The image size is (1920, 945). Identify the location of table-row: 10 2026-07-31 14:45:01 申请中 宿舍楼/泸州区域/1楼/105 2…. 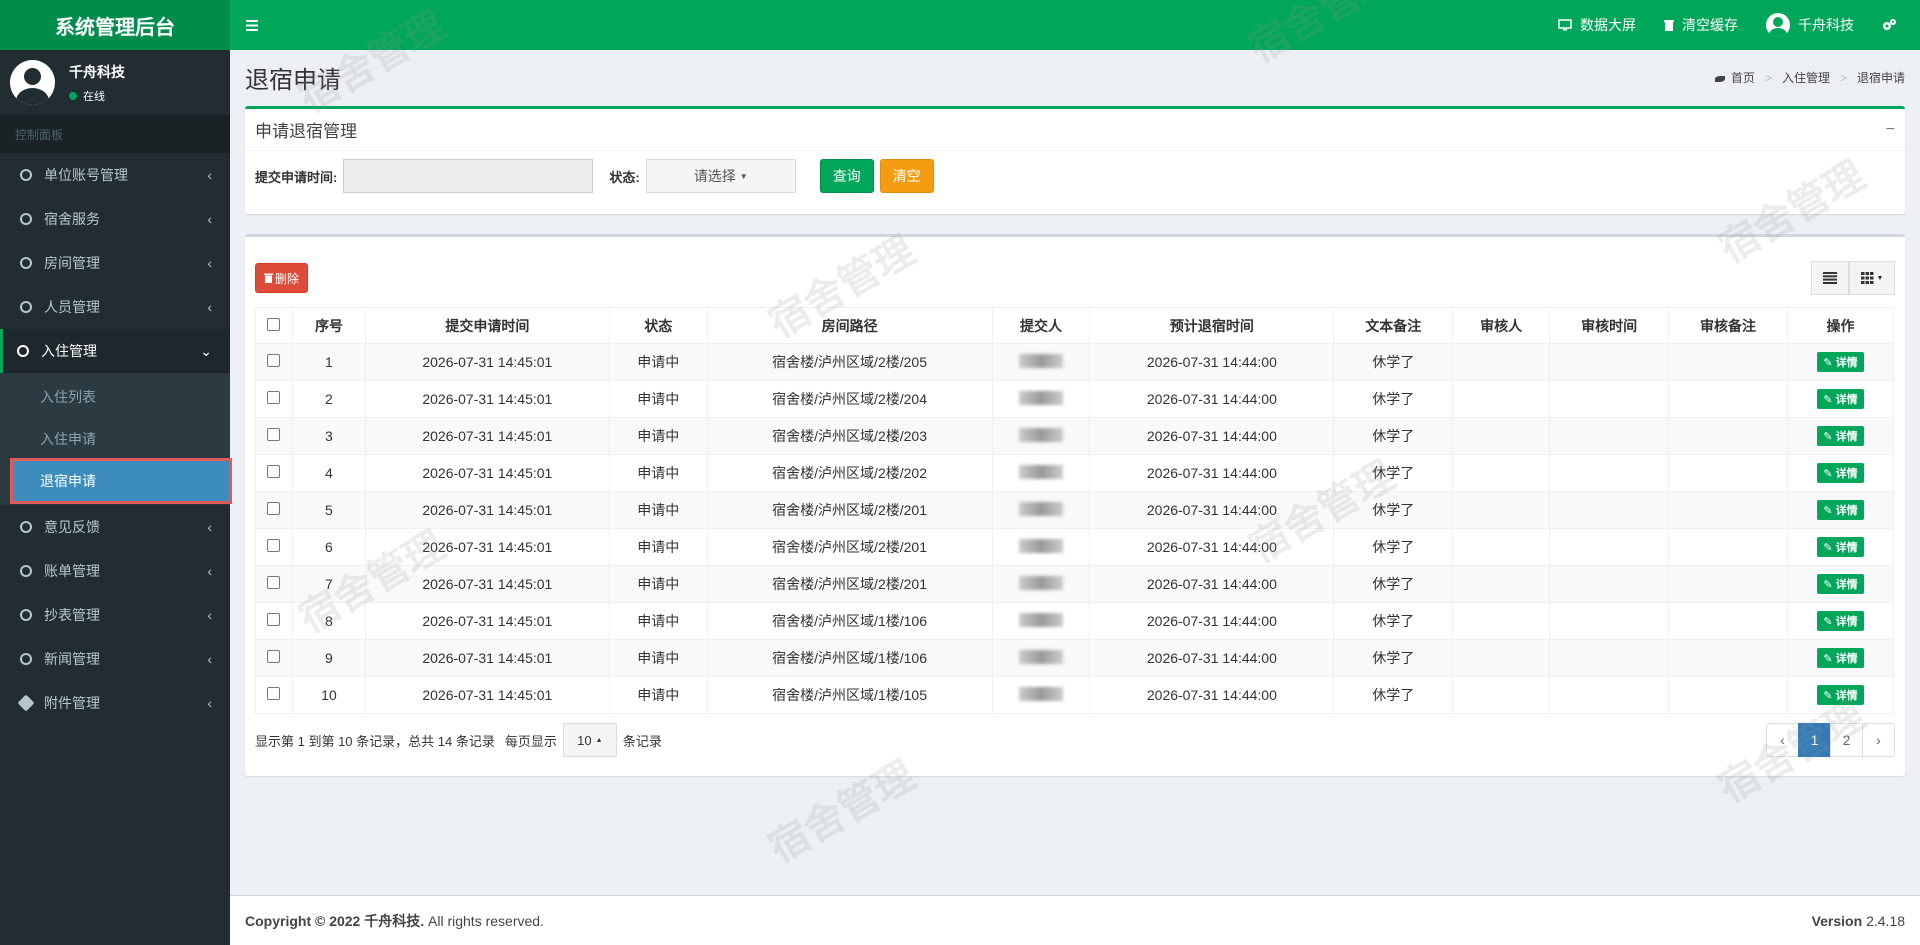
(1075, 695).